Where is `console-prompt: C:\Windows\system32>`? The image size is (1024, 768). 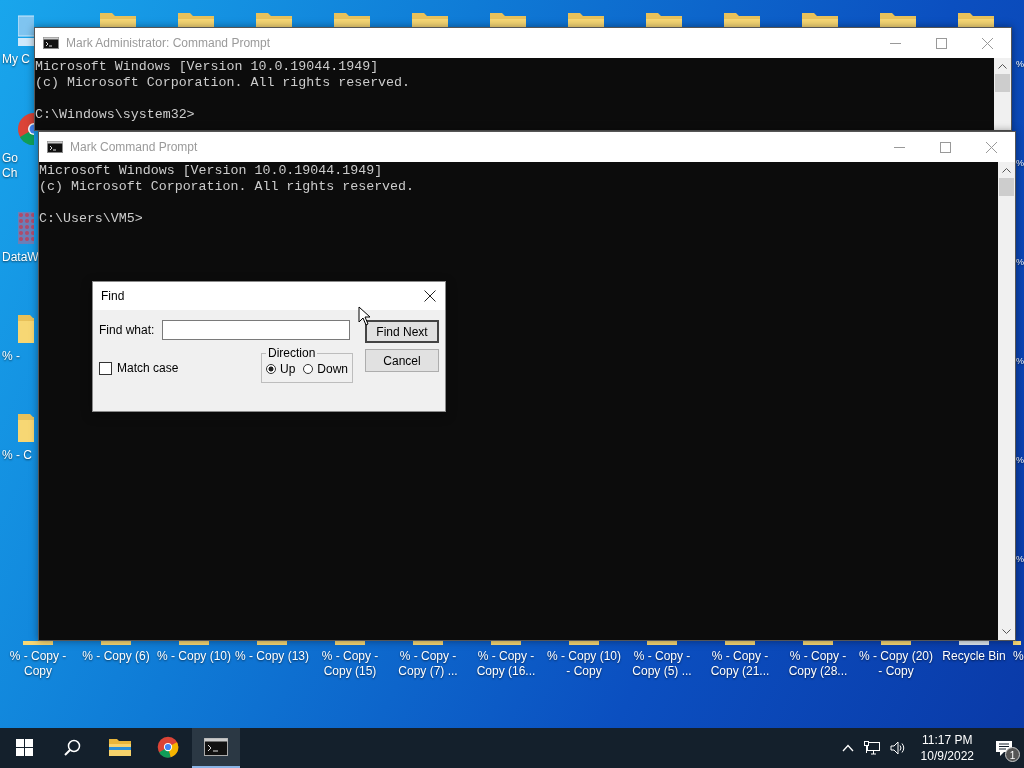 console-prompt: C:\Windows\system32> is located at coordinates (115, 115).